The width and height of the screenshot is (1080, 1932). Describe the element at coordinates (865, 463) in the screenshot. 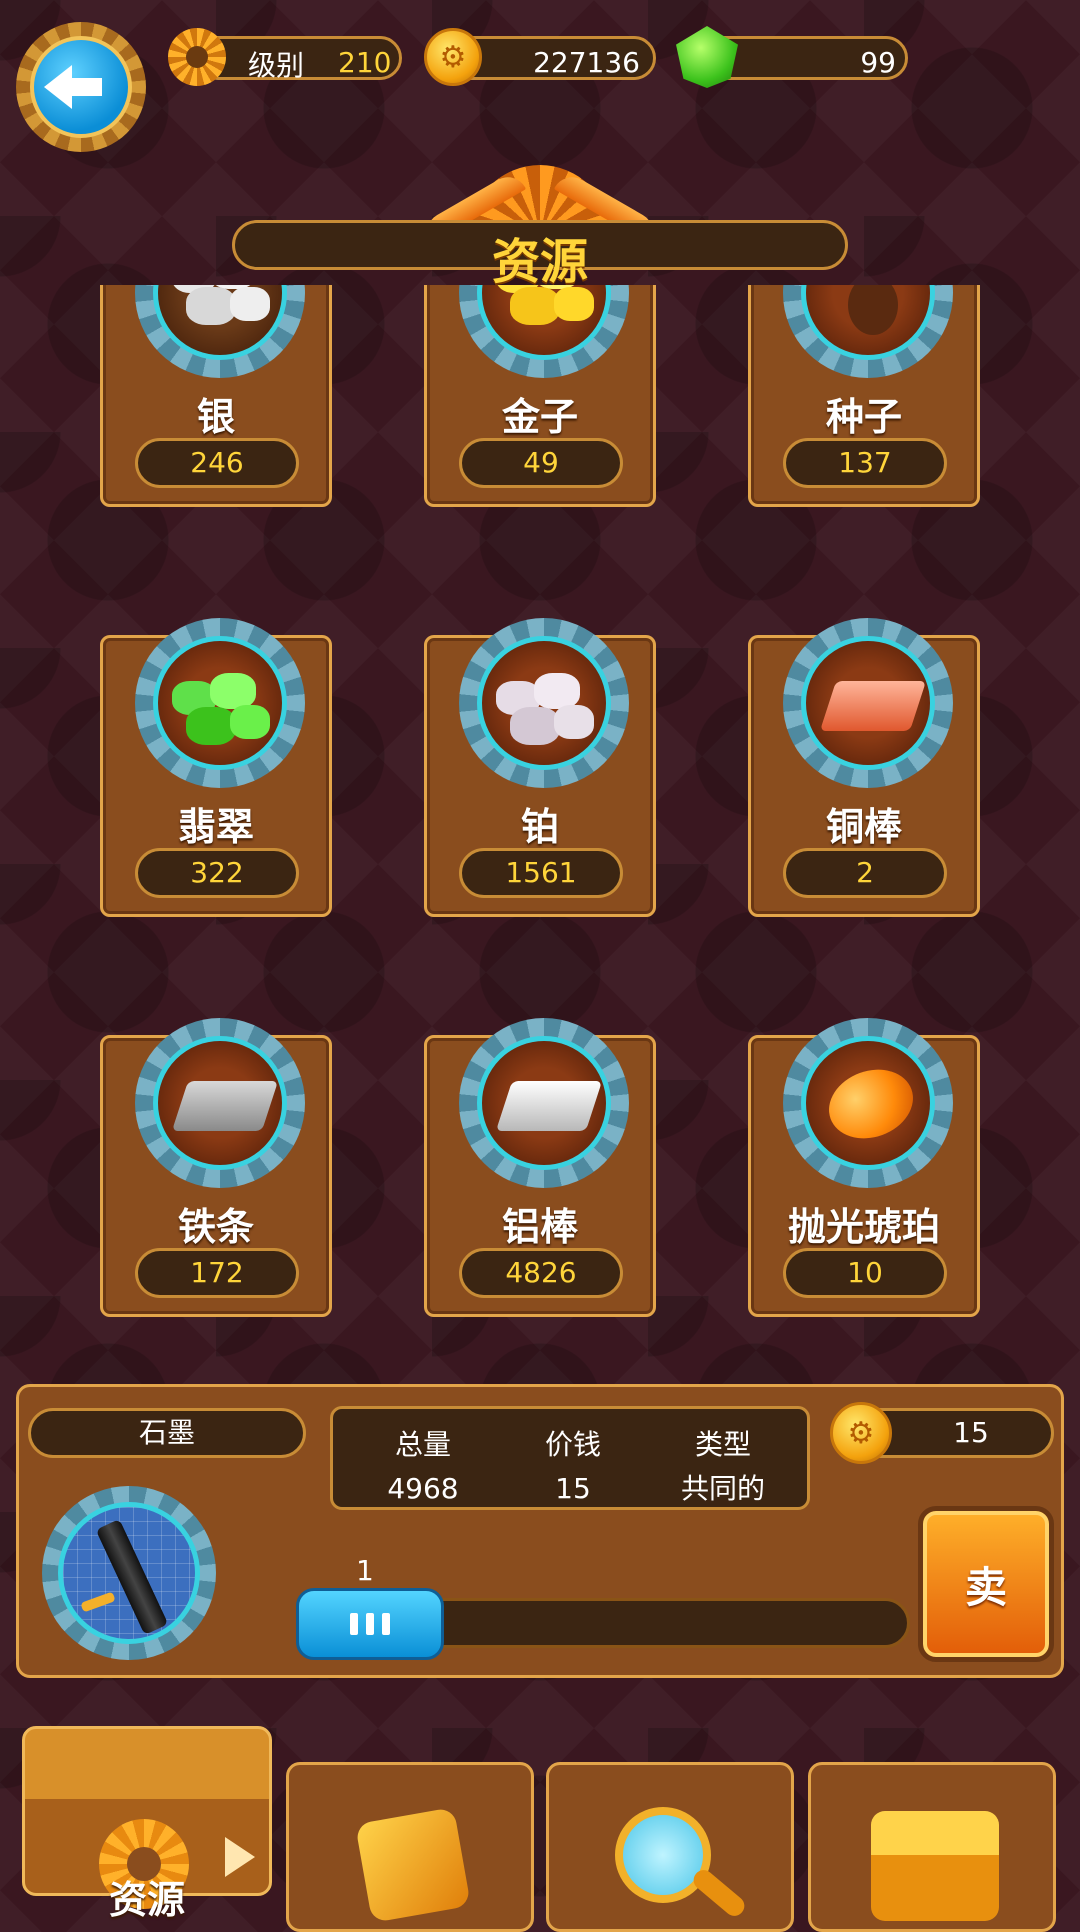

I see `resource-count: 137` at that location.